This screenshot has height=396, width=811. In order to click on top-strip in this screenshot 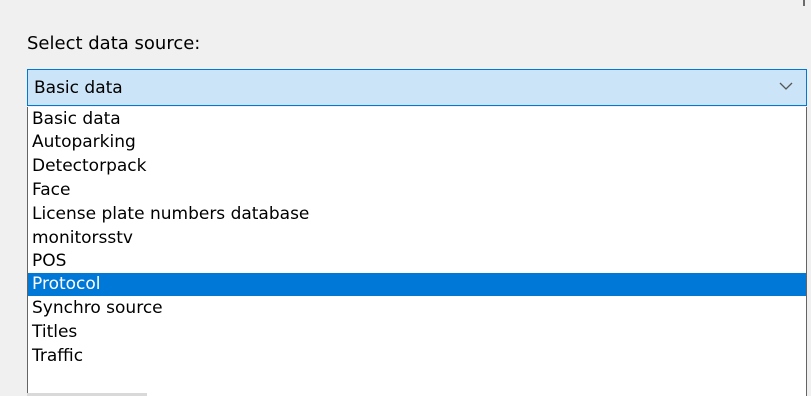, I will do `click(405, 4)`.